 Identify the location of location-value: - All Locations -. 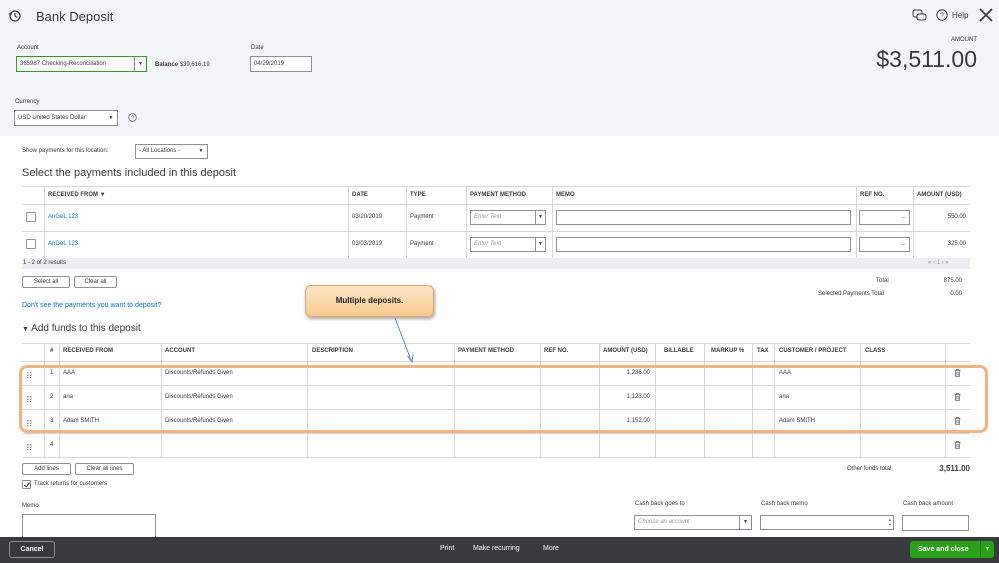
(160, 151).